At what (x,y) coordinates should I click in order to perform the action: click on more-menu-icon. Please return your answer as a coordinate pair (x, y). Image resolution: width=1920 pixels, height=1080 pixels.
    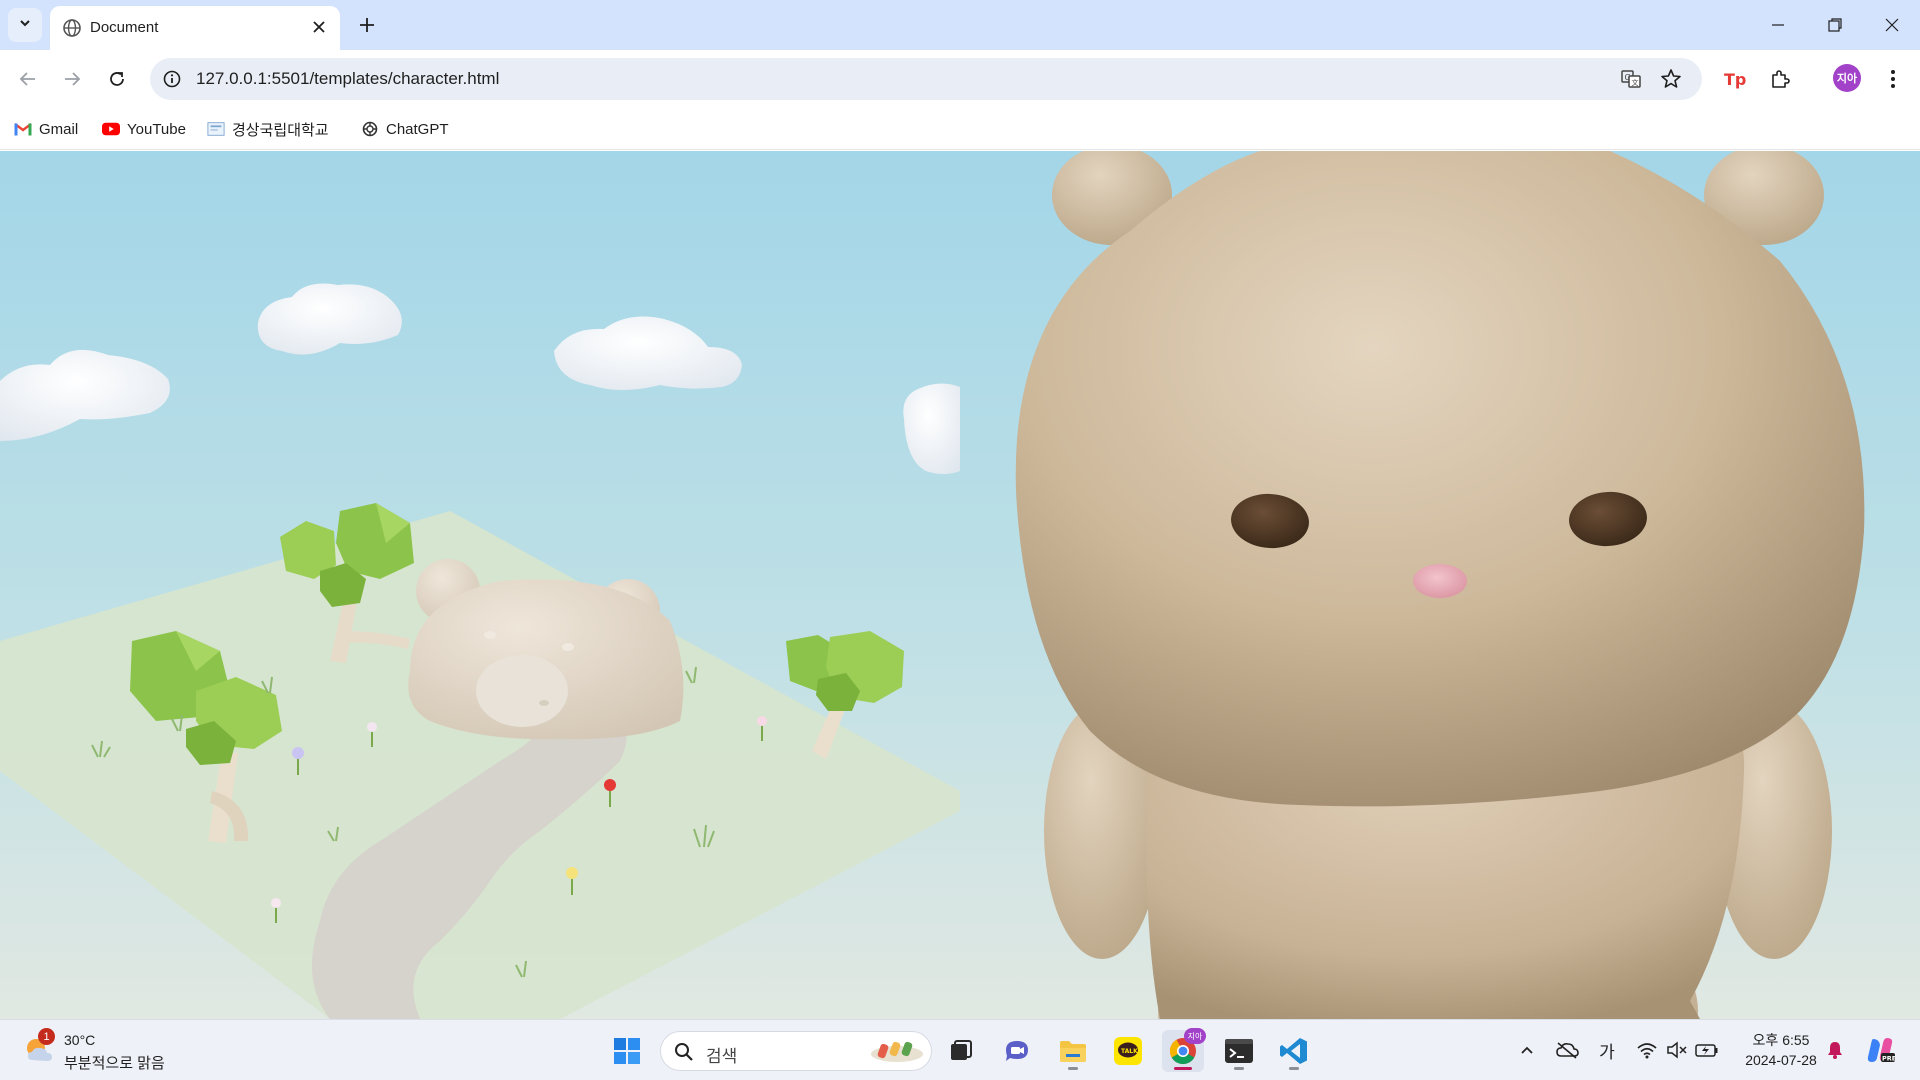
    Looking at the image, I should click on (1893, 79).